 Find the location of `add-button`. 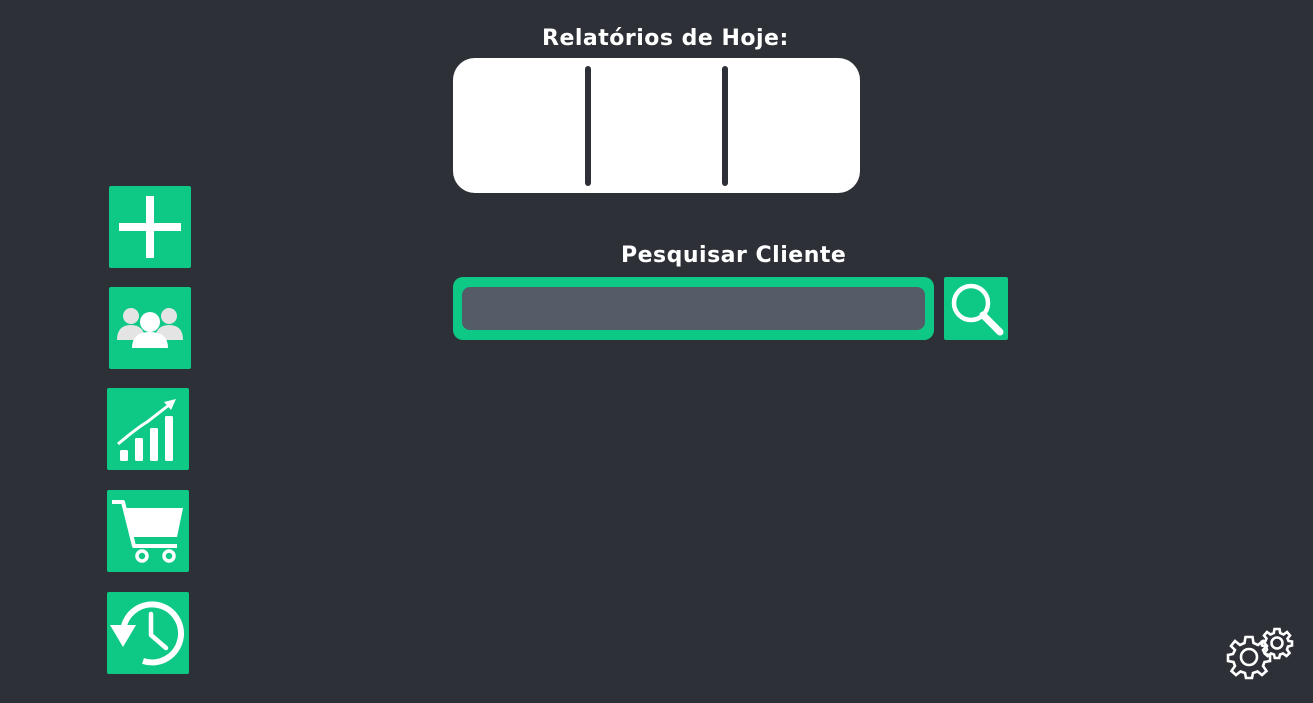

add-button is located at coordinates (150, 227).